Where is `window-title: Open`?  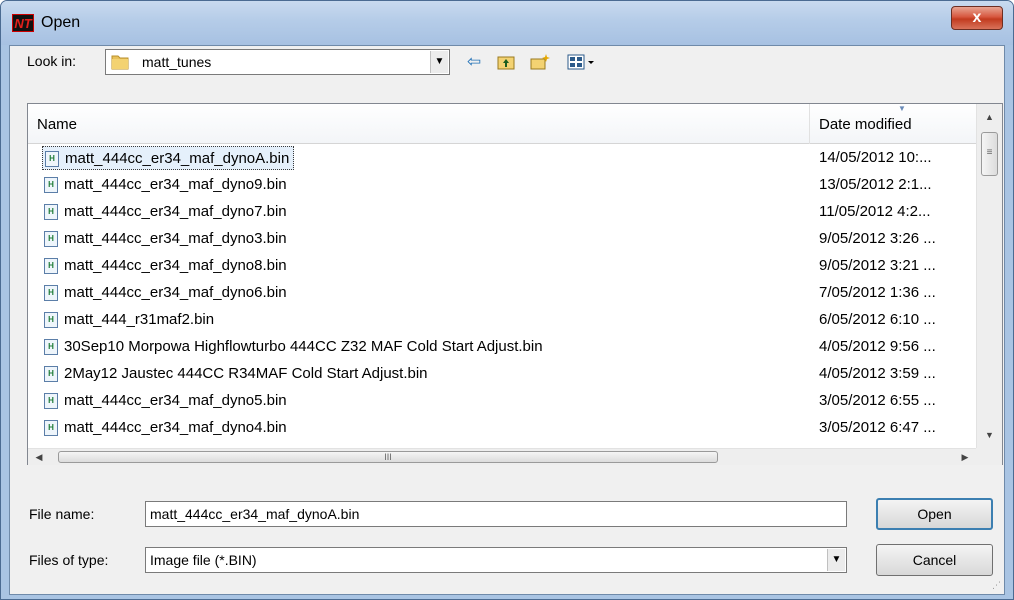
window-title: Open is located at coordinates (61, 22).